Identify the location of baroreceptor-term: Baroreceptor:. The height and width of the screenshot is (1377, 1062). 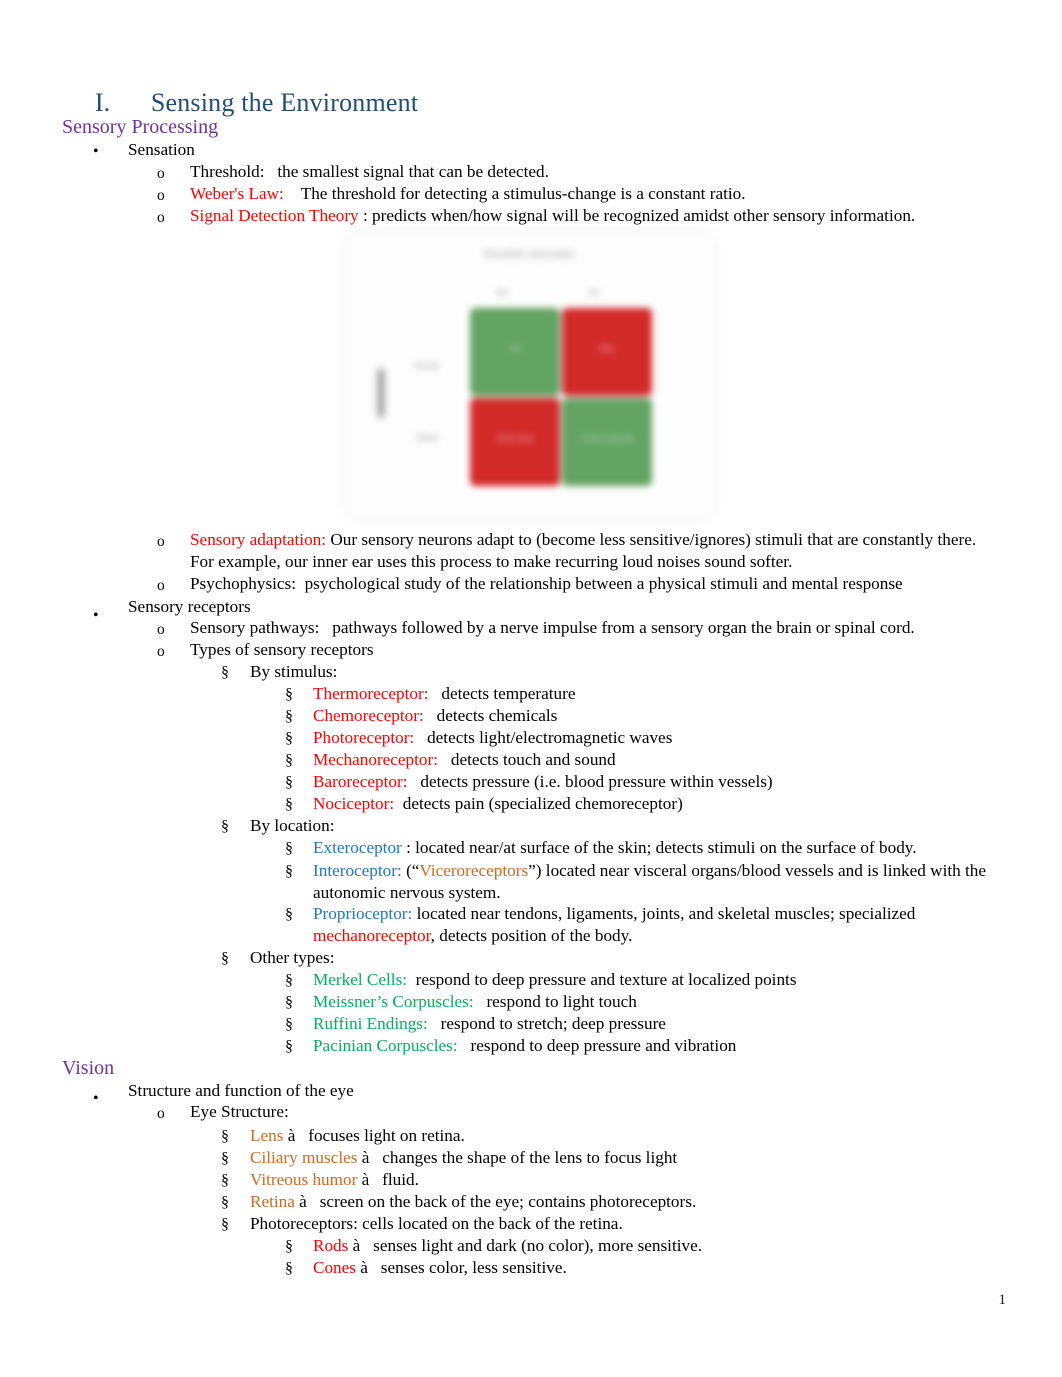
(360, 781).